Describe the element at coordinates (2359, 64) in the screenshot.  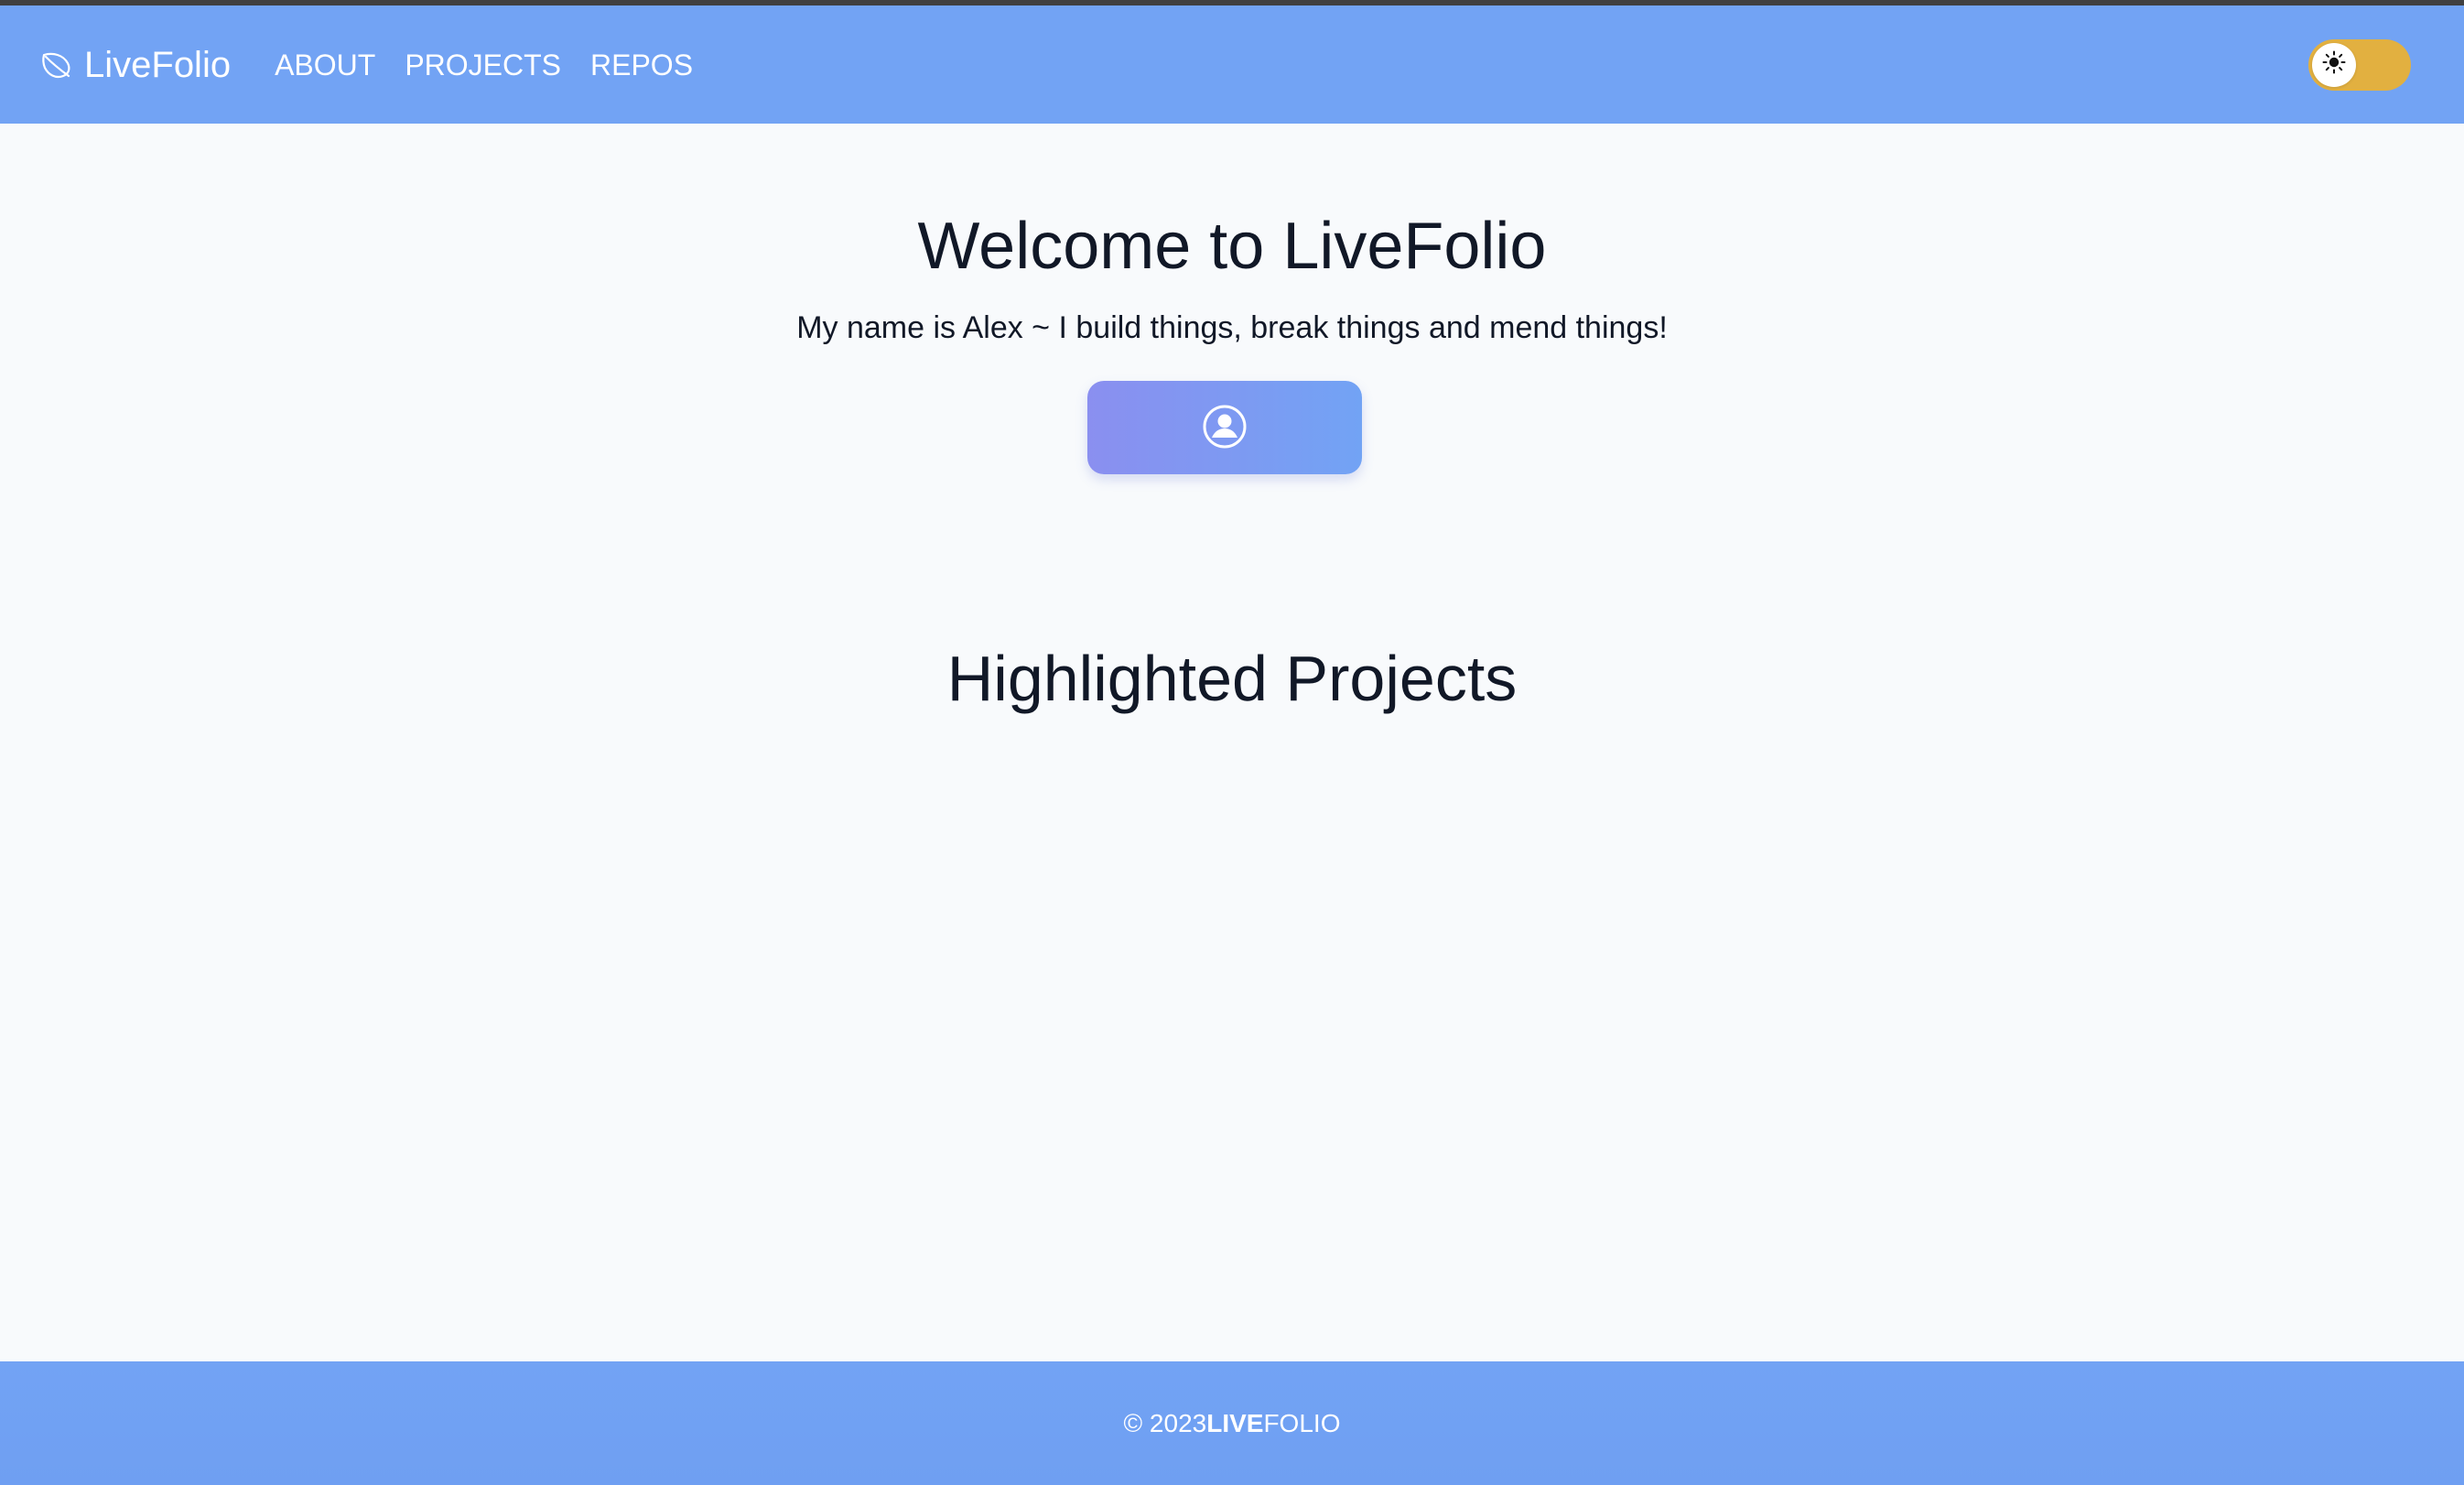
I see `theme-toggle` at that location.